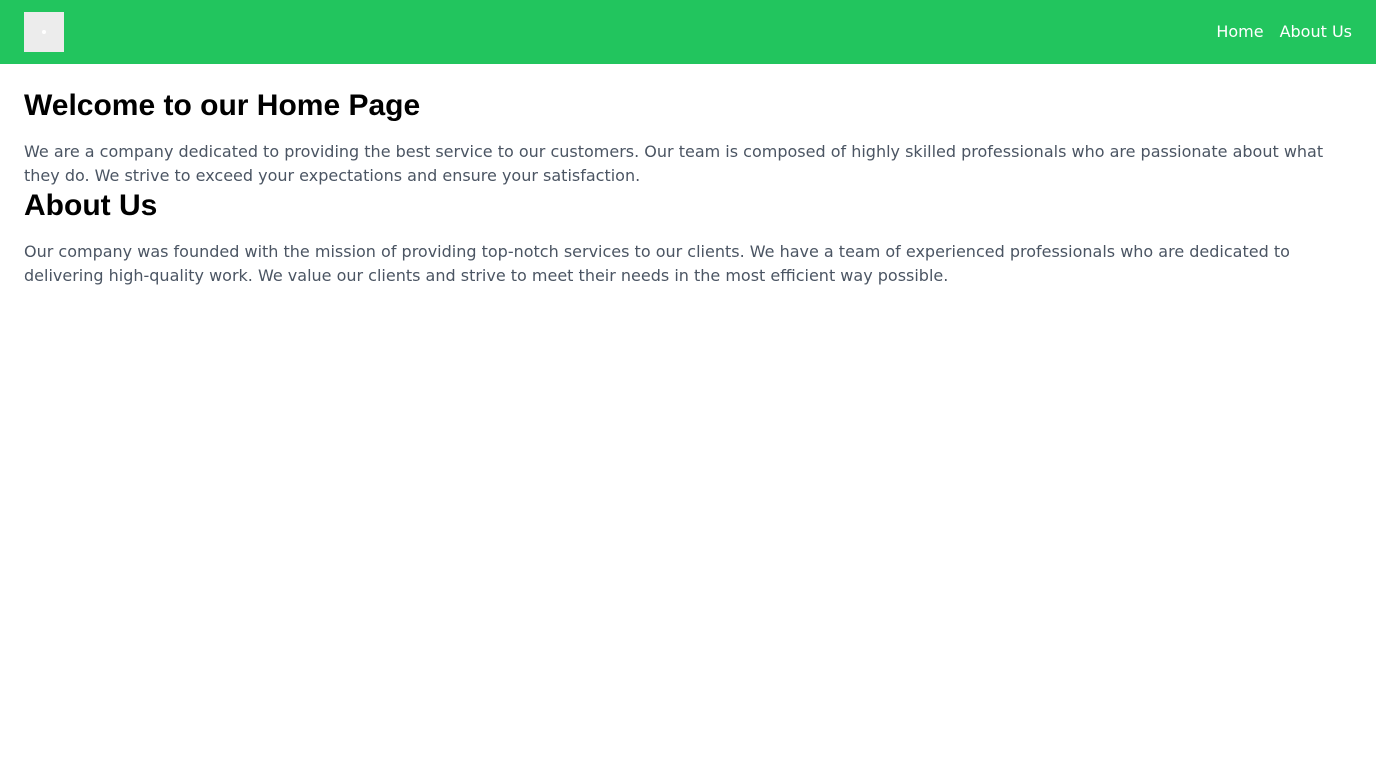 This screenshot has width=1376, height=768. What do you see at coordinates (222, 105) in the screenshot?
I see `welcome-heading: Welcome to our Home Page` at bounding box center [222, 105].